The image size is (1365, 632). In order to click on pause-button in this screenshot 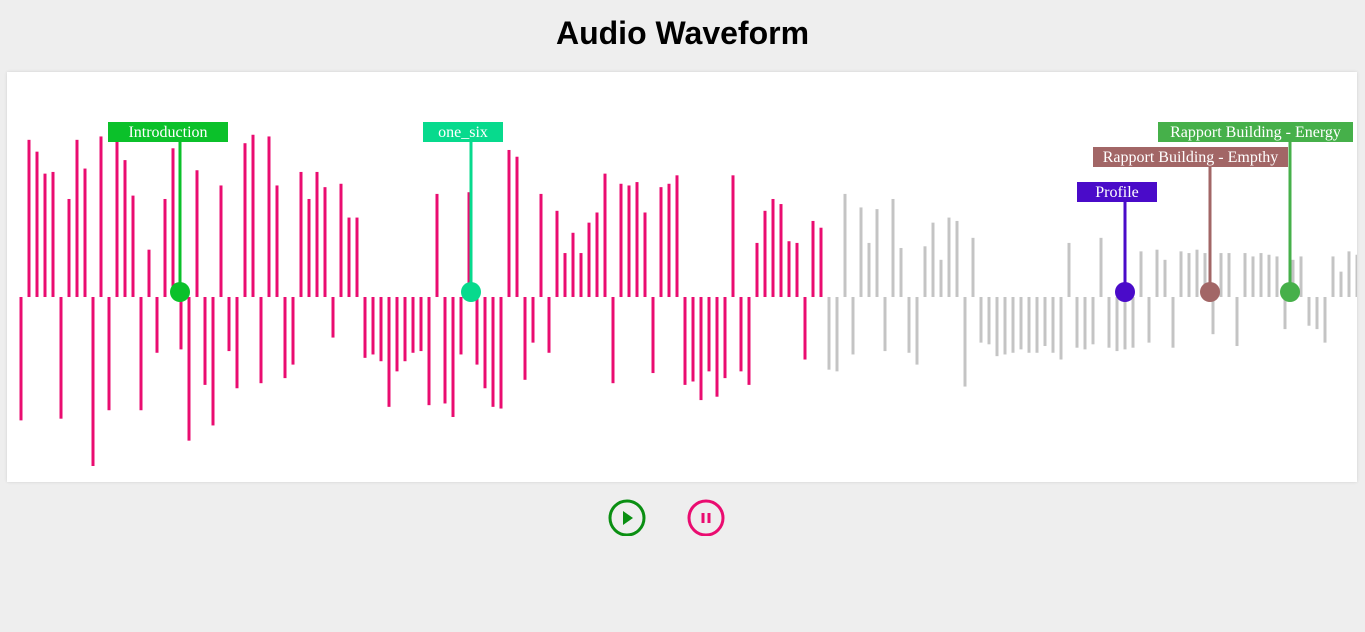, I will do `click(706, 517)`.